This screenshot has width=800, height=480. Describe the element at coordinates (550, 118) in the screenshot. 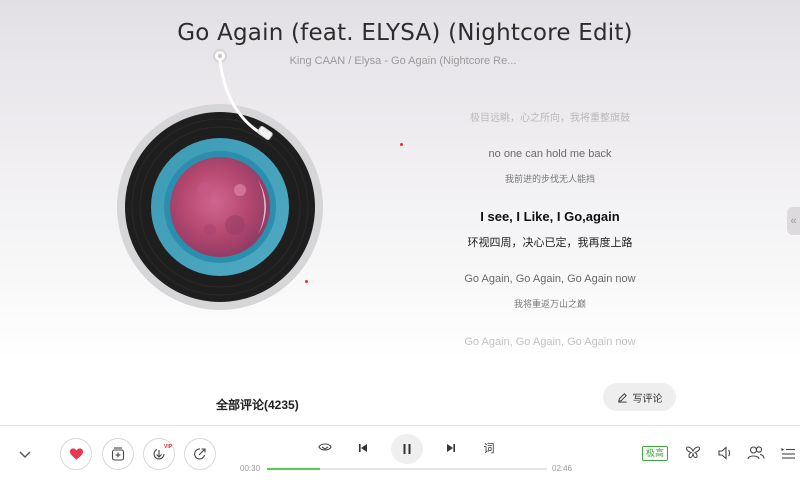

I see `lyric-line: 极目远眺，心之所向，我将重整旗鼓` at that location.